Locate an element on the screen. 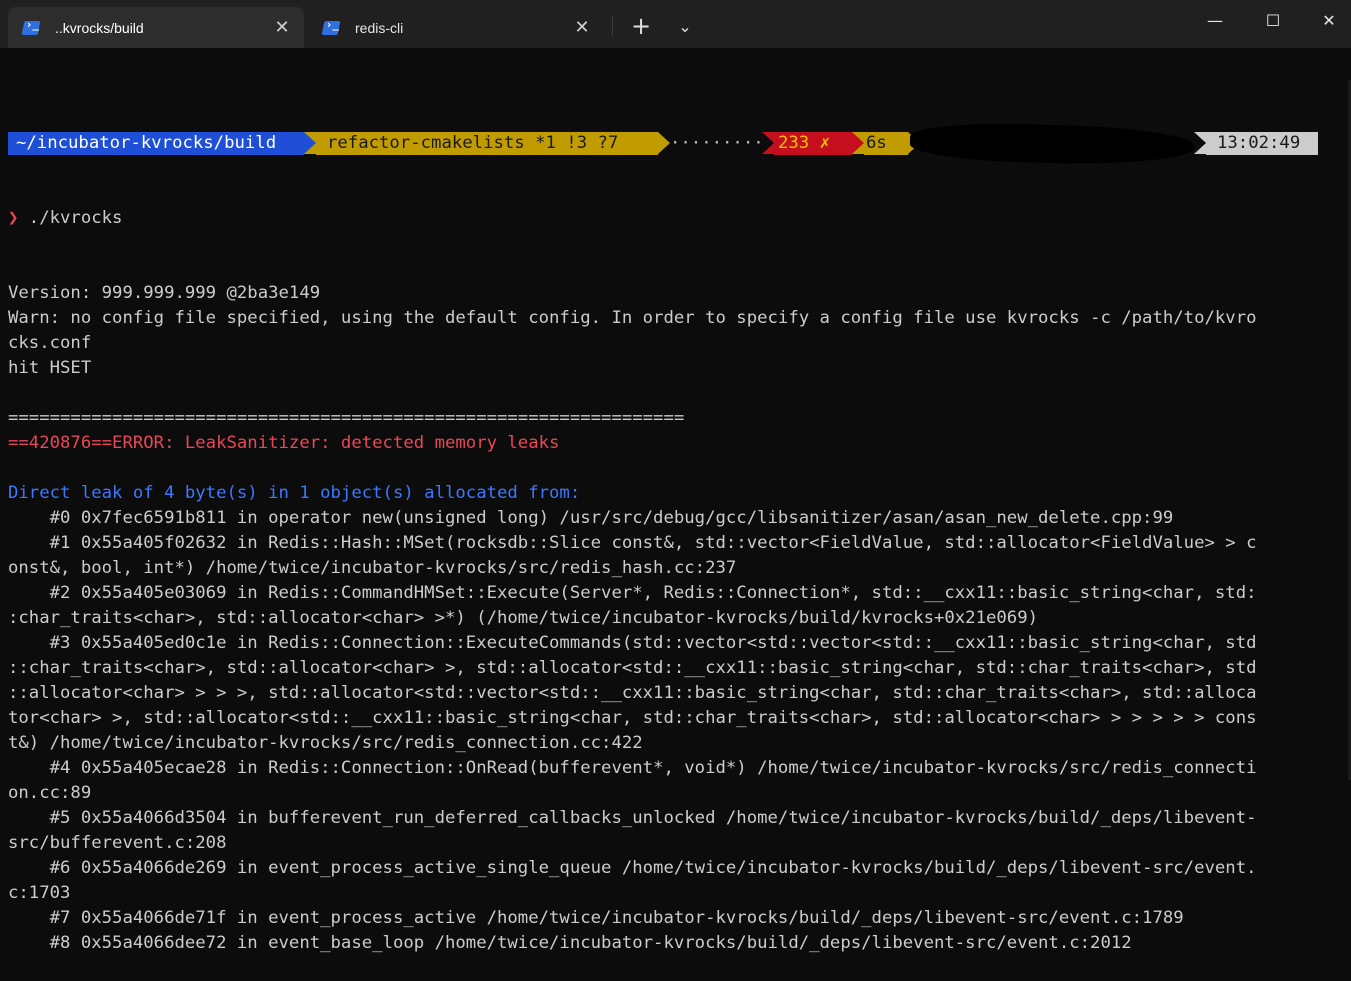 The image size is (1351, 981). output-line: on.cc:89 is located at coordinates (50, 793).